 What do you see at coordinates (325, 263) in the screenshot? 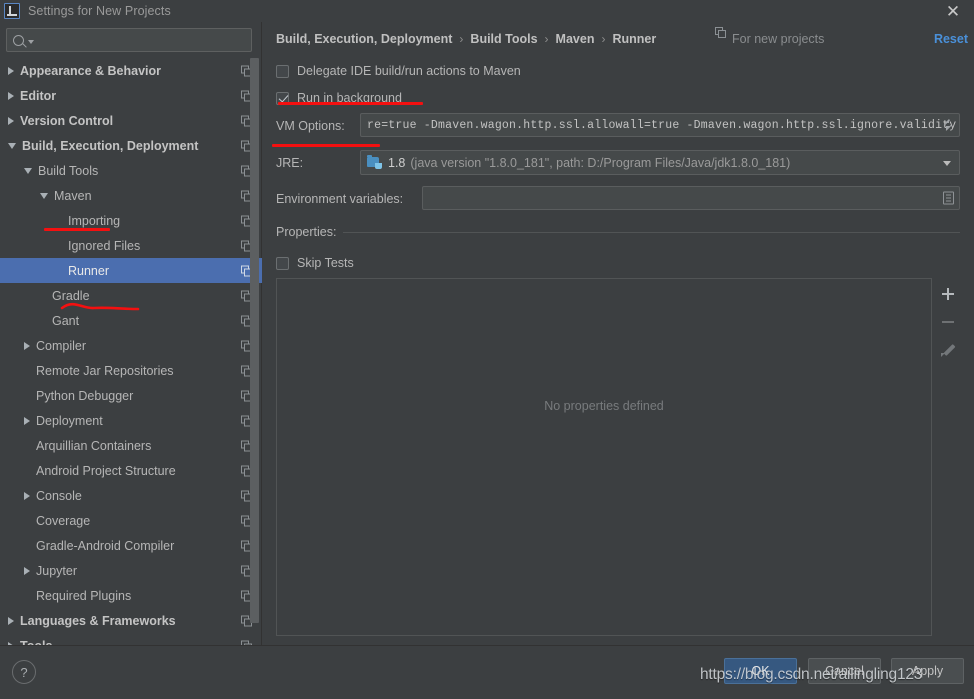
I see `skip-tests-label: Skip Tests` at bounding box center [325, 263].